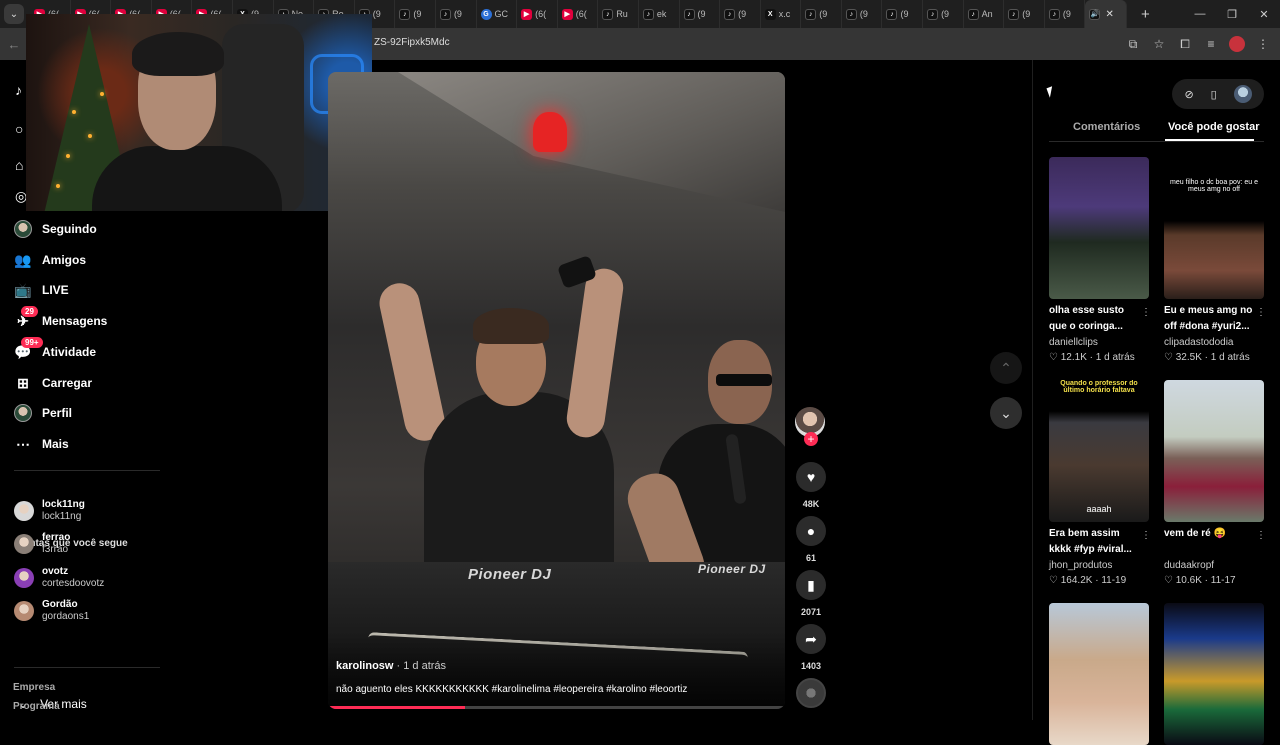  What do you see at coordinates (1214, 581) in the screenshot?
I see `card-stats: ♡ 10.6K · 11-17` at bounding box center [1214, 581].